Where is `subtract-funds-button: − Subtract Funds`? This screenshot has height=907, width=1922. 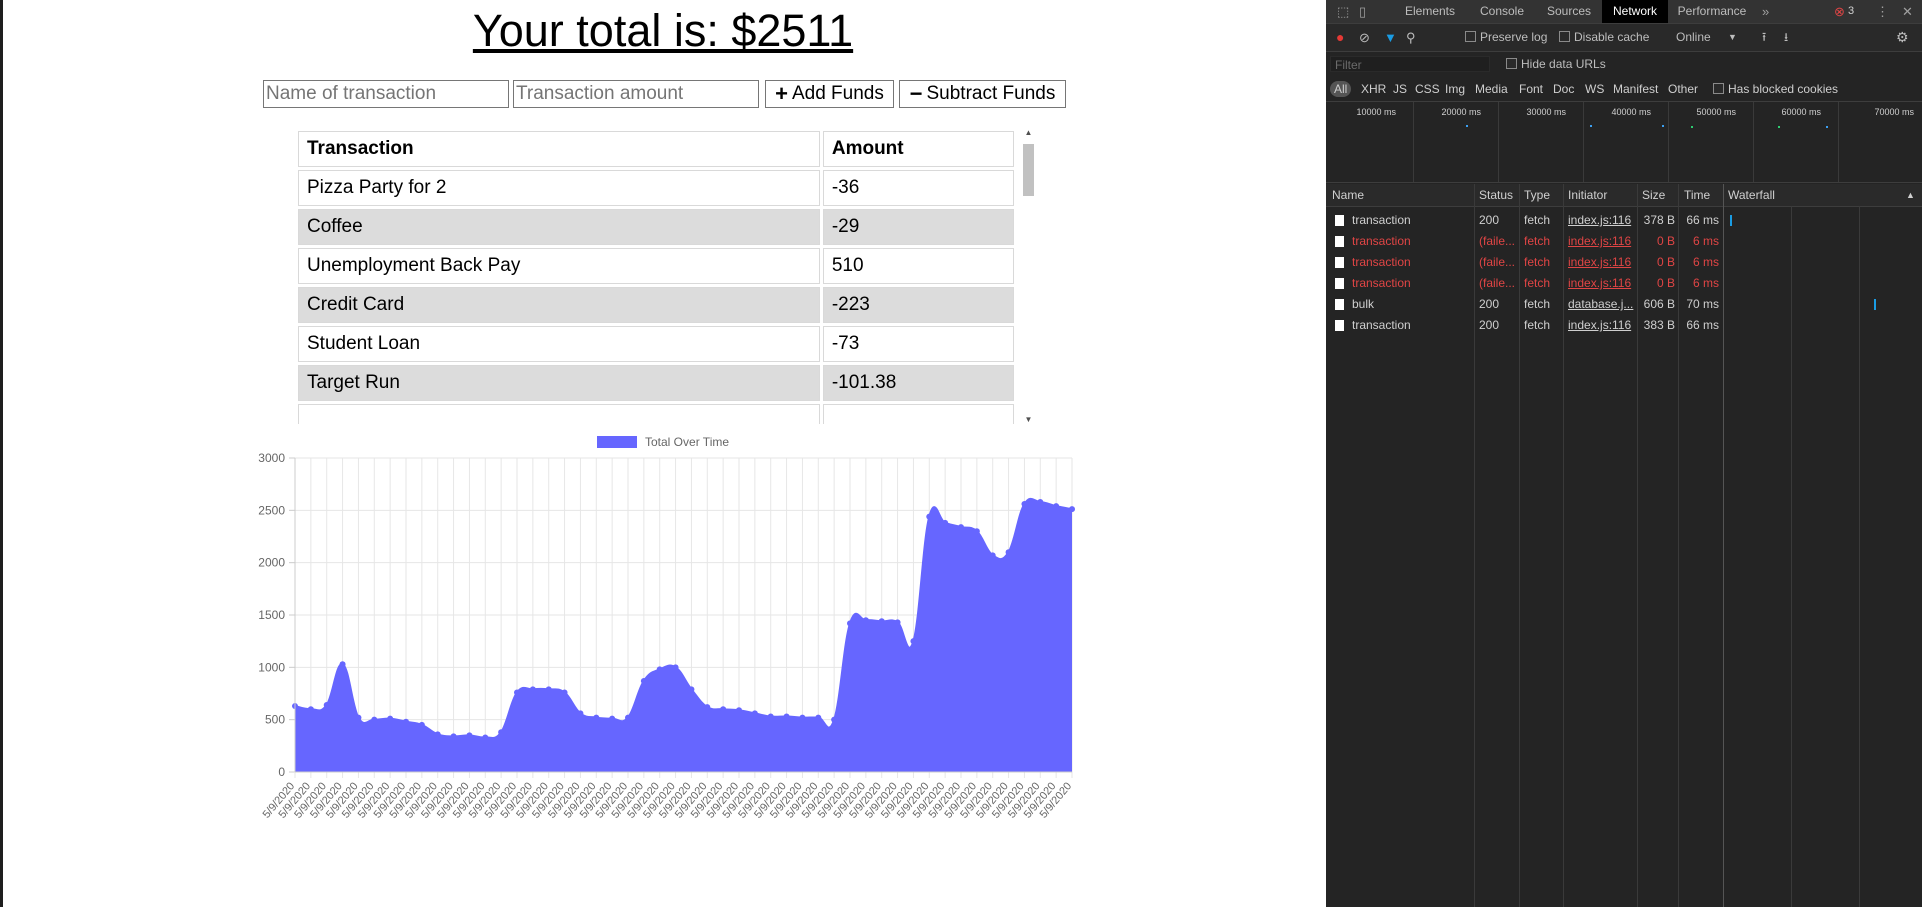
subtract-funds-button: − Subtract Funds is located at coordinates (982, 94).